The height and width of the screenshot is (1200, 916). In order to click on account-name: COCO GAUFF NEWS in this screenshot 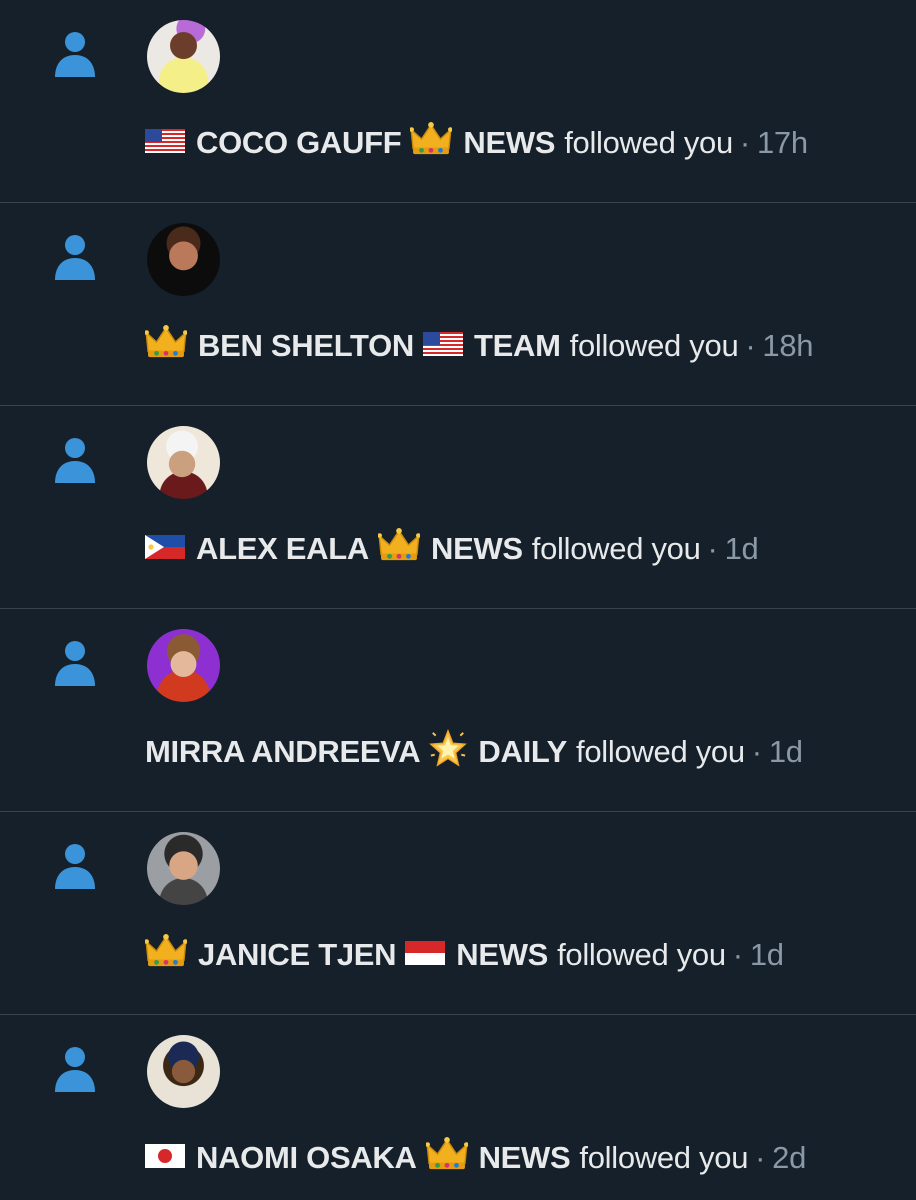, I will do `click(354, 143)`.